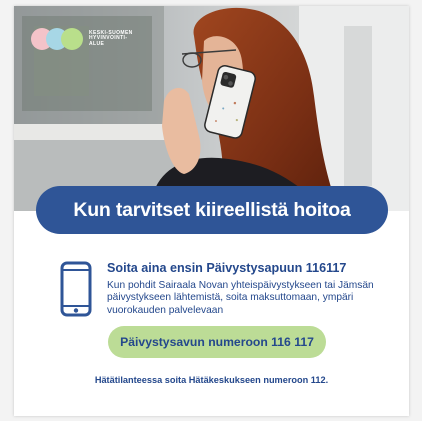  I want to click on logo-dots-icon, so click(58, 39).